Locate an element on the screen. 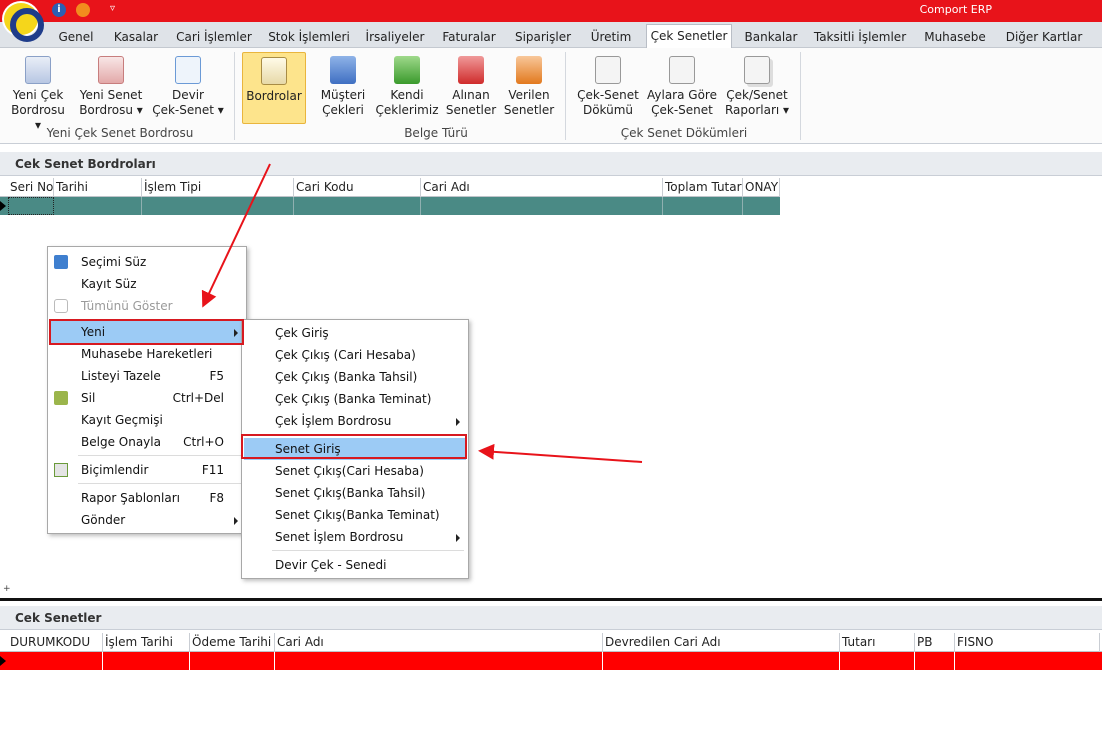  col-seri-no: Seri No is located at coordinates (31, 187).